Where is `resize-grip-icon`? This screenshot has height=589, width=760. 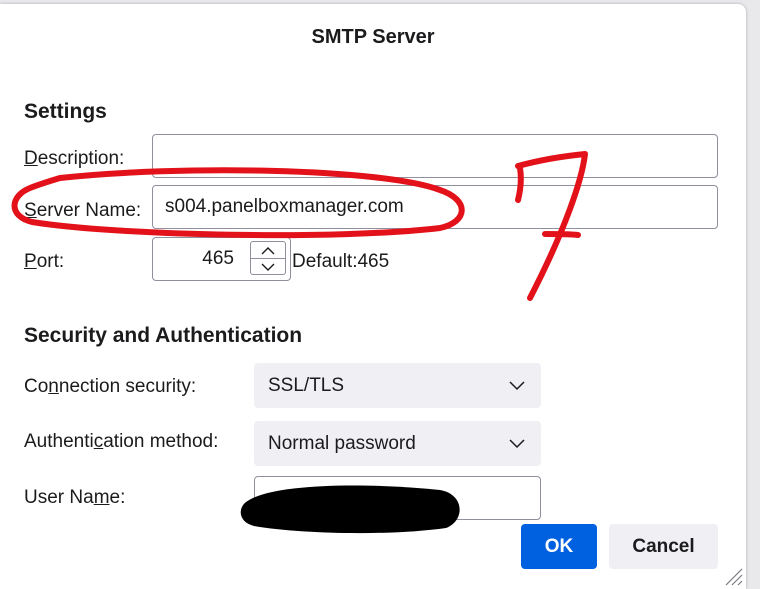
resize-grip-icon is located at coordinates (733, 576).